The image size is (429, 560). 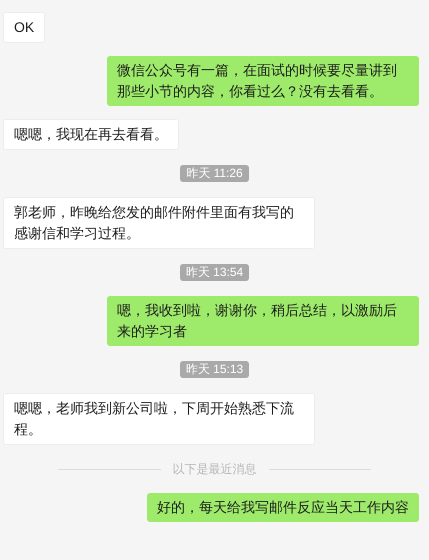 I want to click on timestamp: 昨天 15:13, so click(x=215, y=369).